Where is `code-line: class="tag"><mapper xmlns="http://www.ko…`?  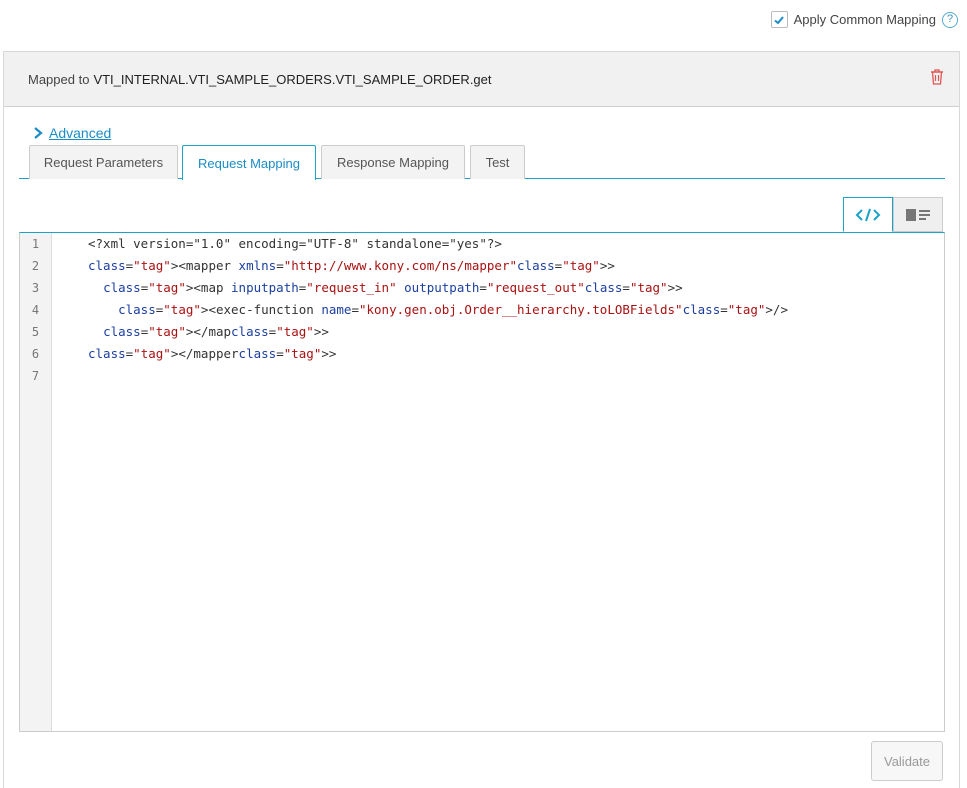
code-line: class="tag"><mapper xmlns="http://www.ko… is located at coordinates (351, 265).